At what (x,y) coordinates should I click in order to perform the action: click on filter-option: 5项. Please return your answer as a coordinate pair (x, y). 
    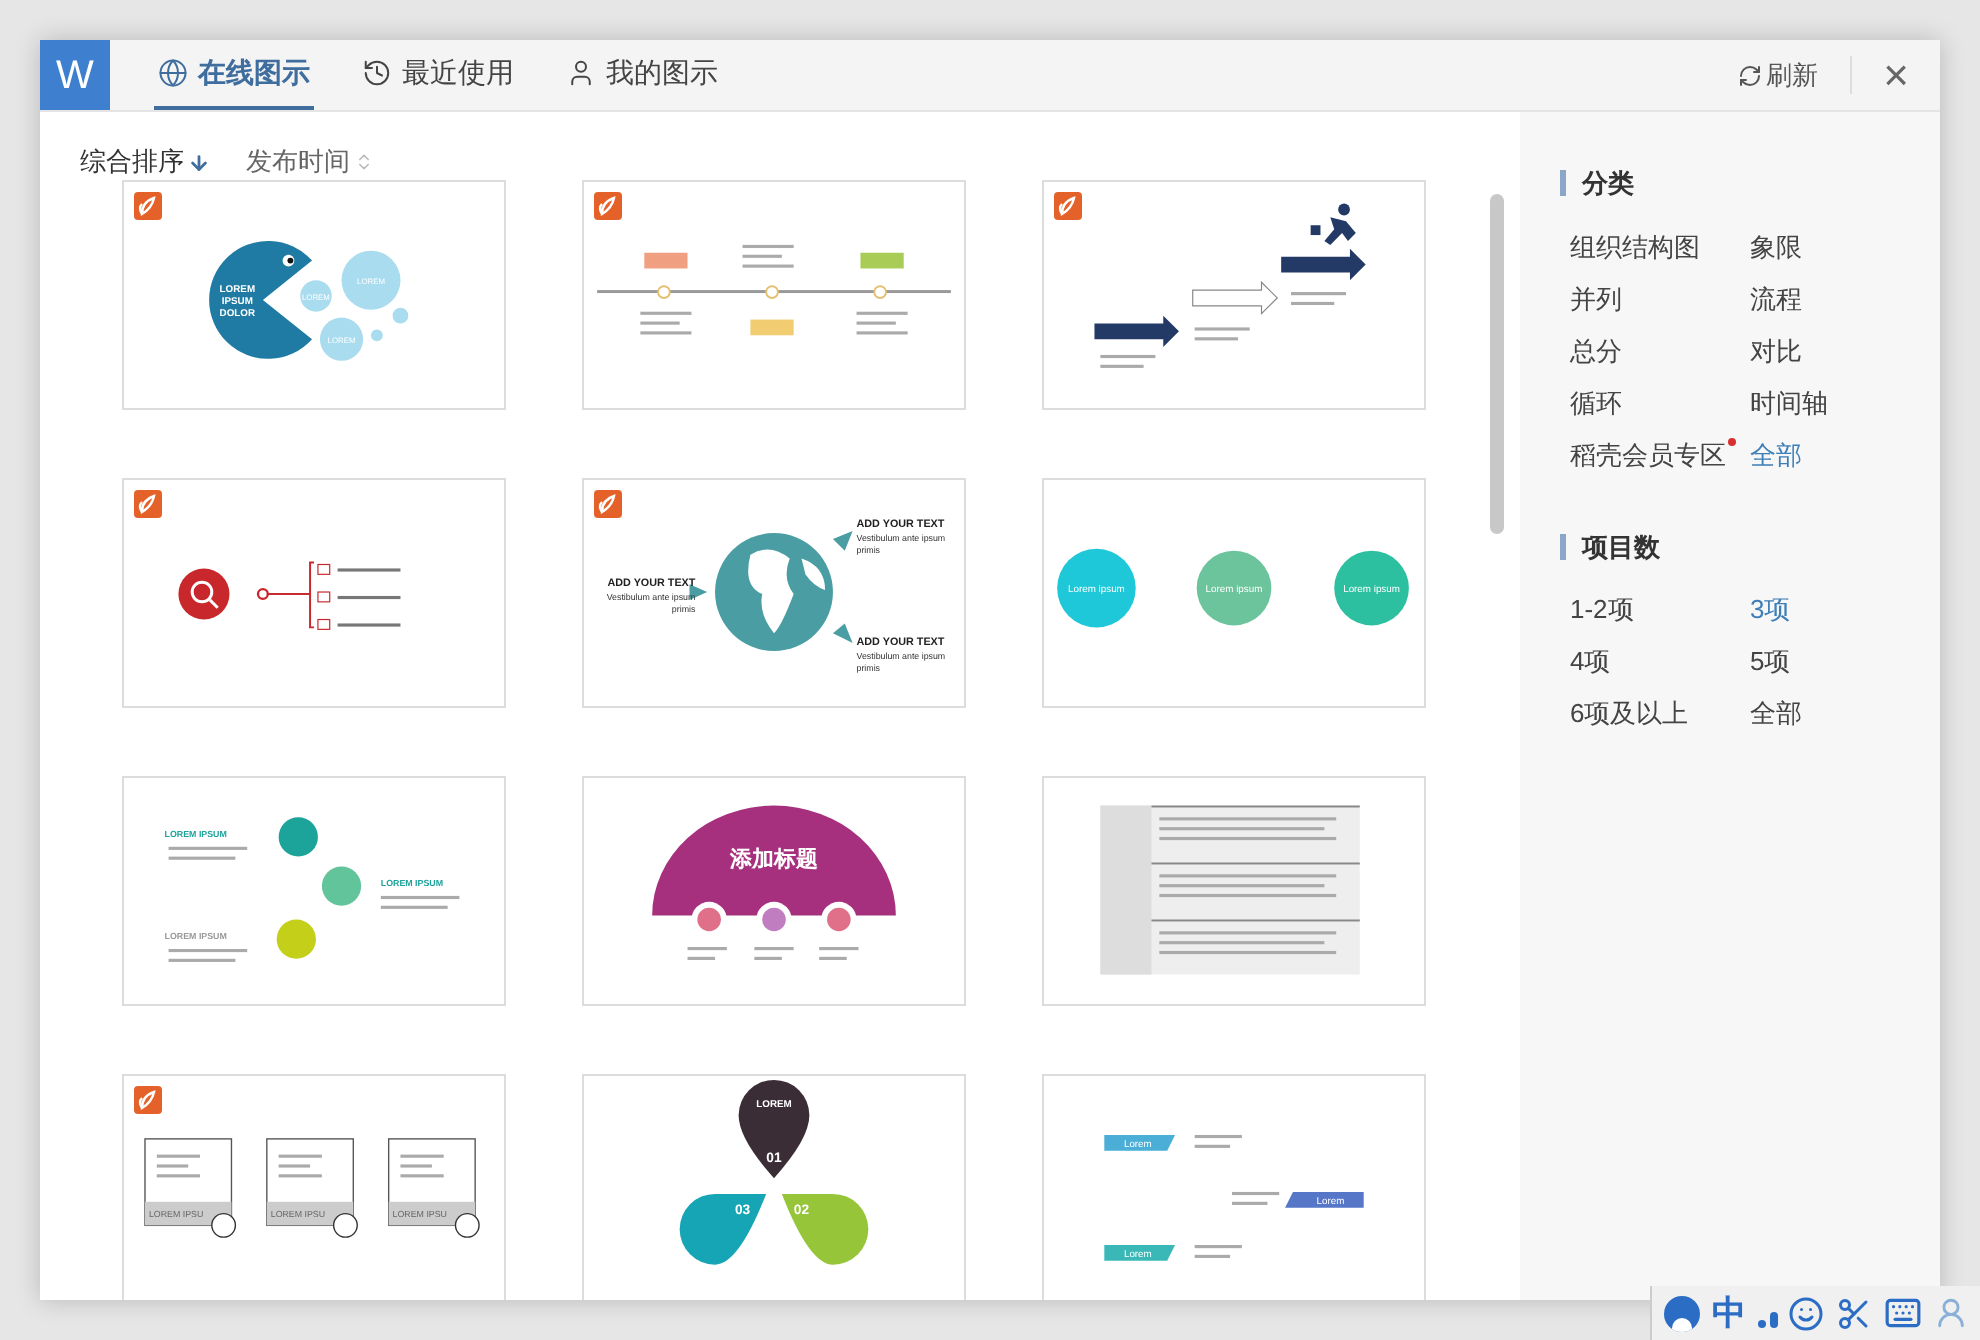
    Looking at the image, I should click on (1774, 660).